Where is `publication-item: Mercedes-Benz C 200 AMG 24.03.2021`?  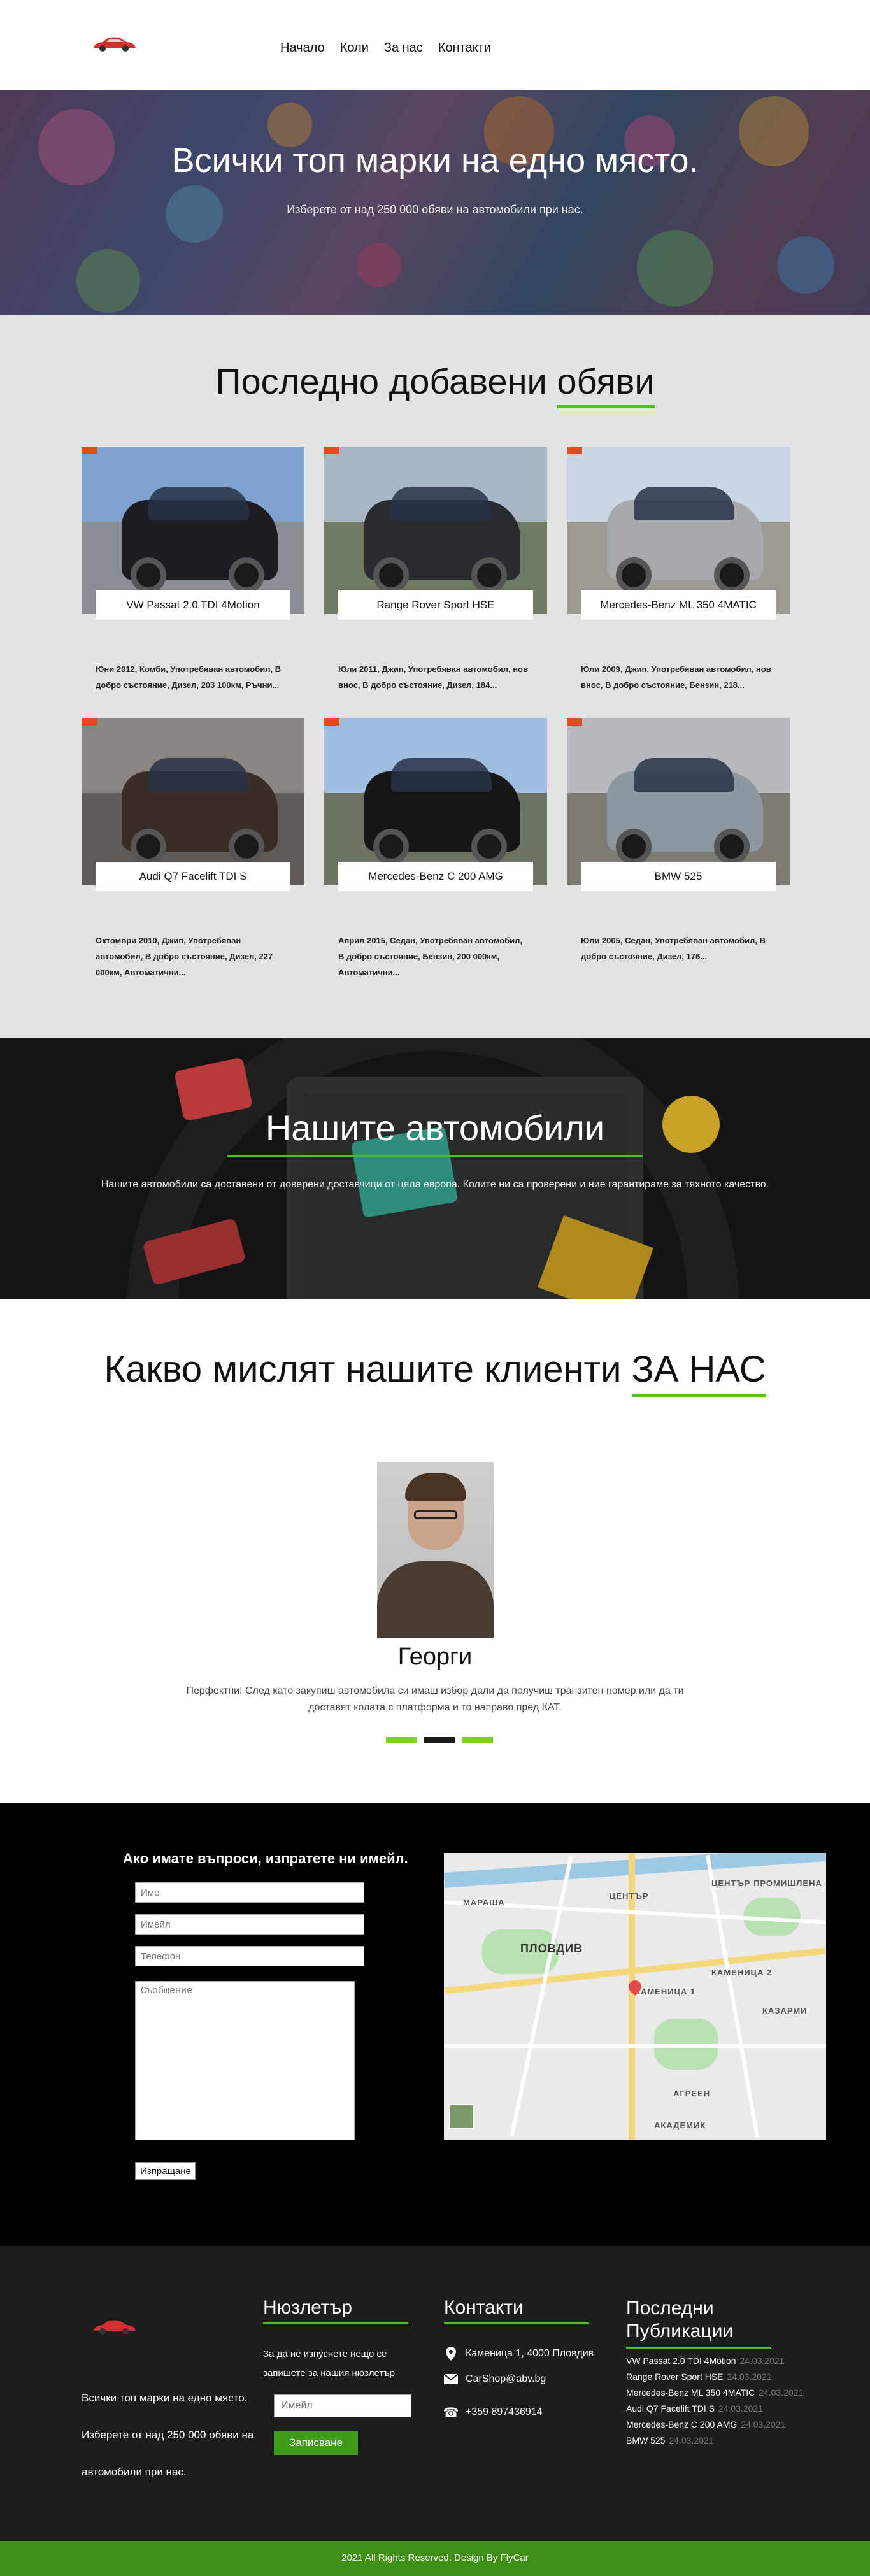 publication-item: Mercedes-Benz C 200 AMG 24.03.2021 is located at coordinates (719, 2425).